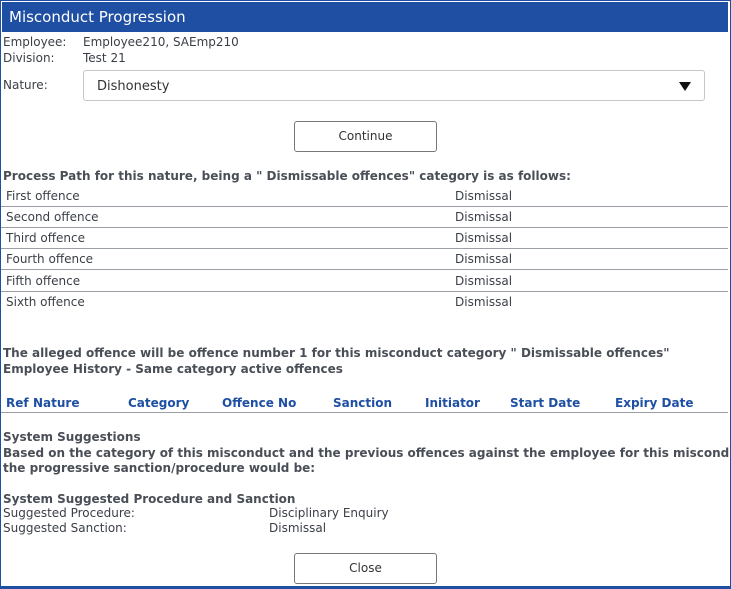 The image size is (731, 589). Describe the element at coordinates (362, 403) in the screenshot. I see `column-header-sanction: Sanction` at that location.